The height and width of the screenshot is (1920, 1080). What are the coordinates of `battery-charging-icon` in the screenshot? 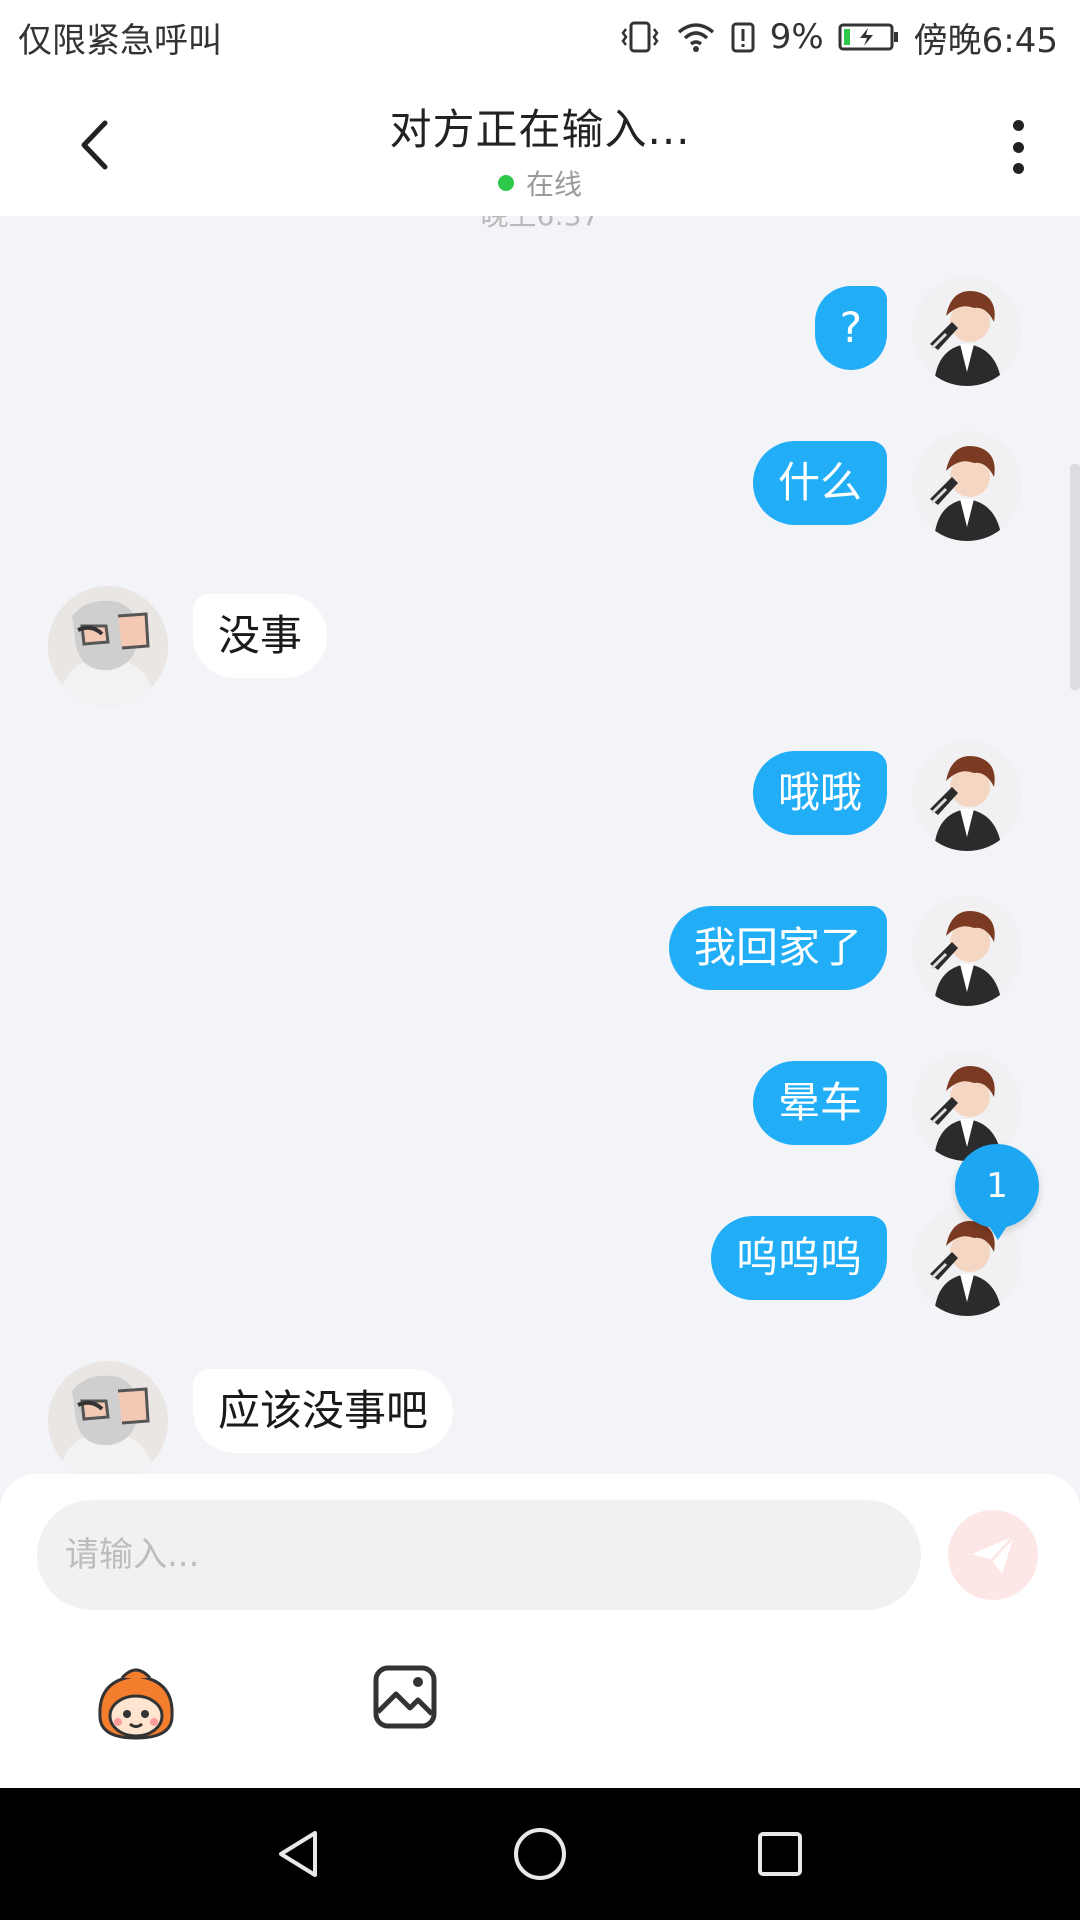 It's located at (869, 37).